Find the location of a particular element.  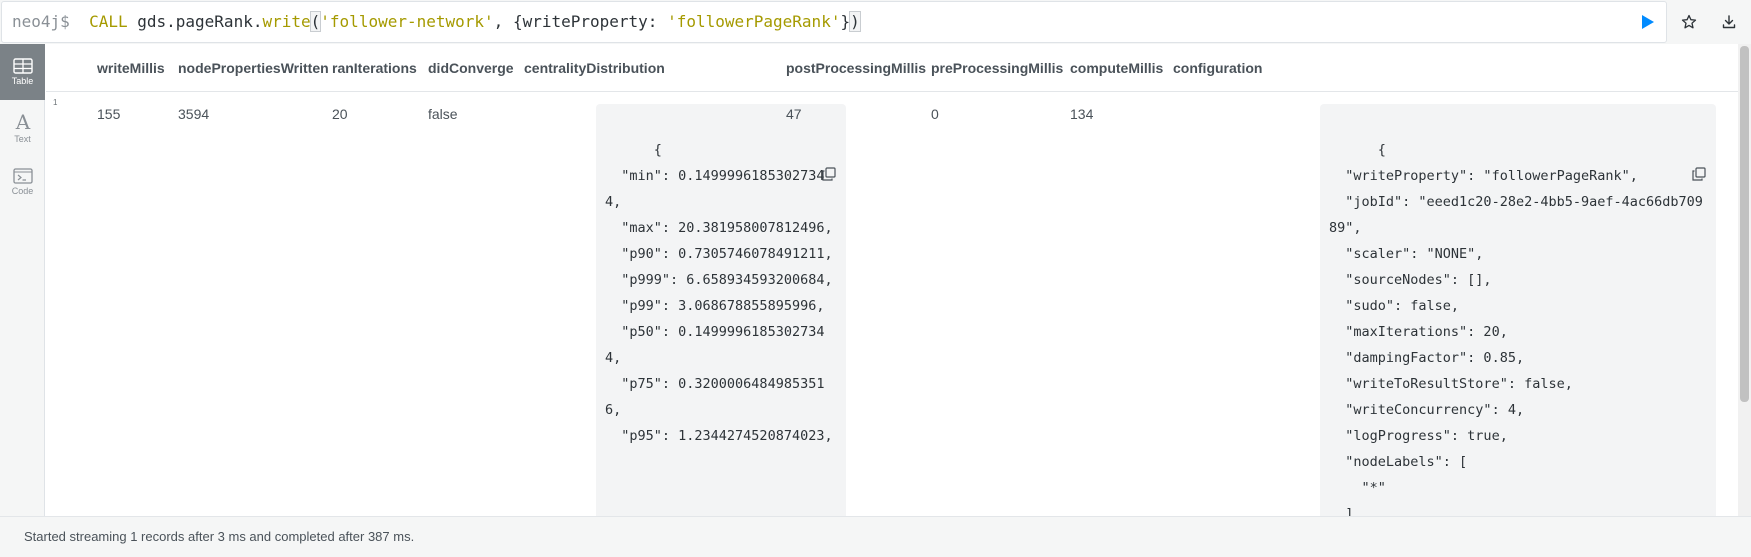

view-text-tab: A Text is located at coordinates (22, 128).